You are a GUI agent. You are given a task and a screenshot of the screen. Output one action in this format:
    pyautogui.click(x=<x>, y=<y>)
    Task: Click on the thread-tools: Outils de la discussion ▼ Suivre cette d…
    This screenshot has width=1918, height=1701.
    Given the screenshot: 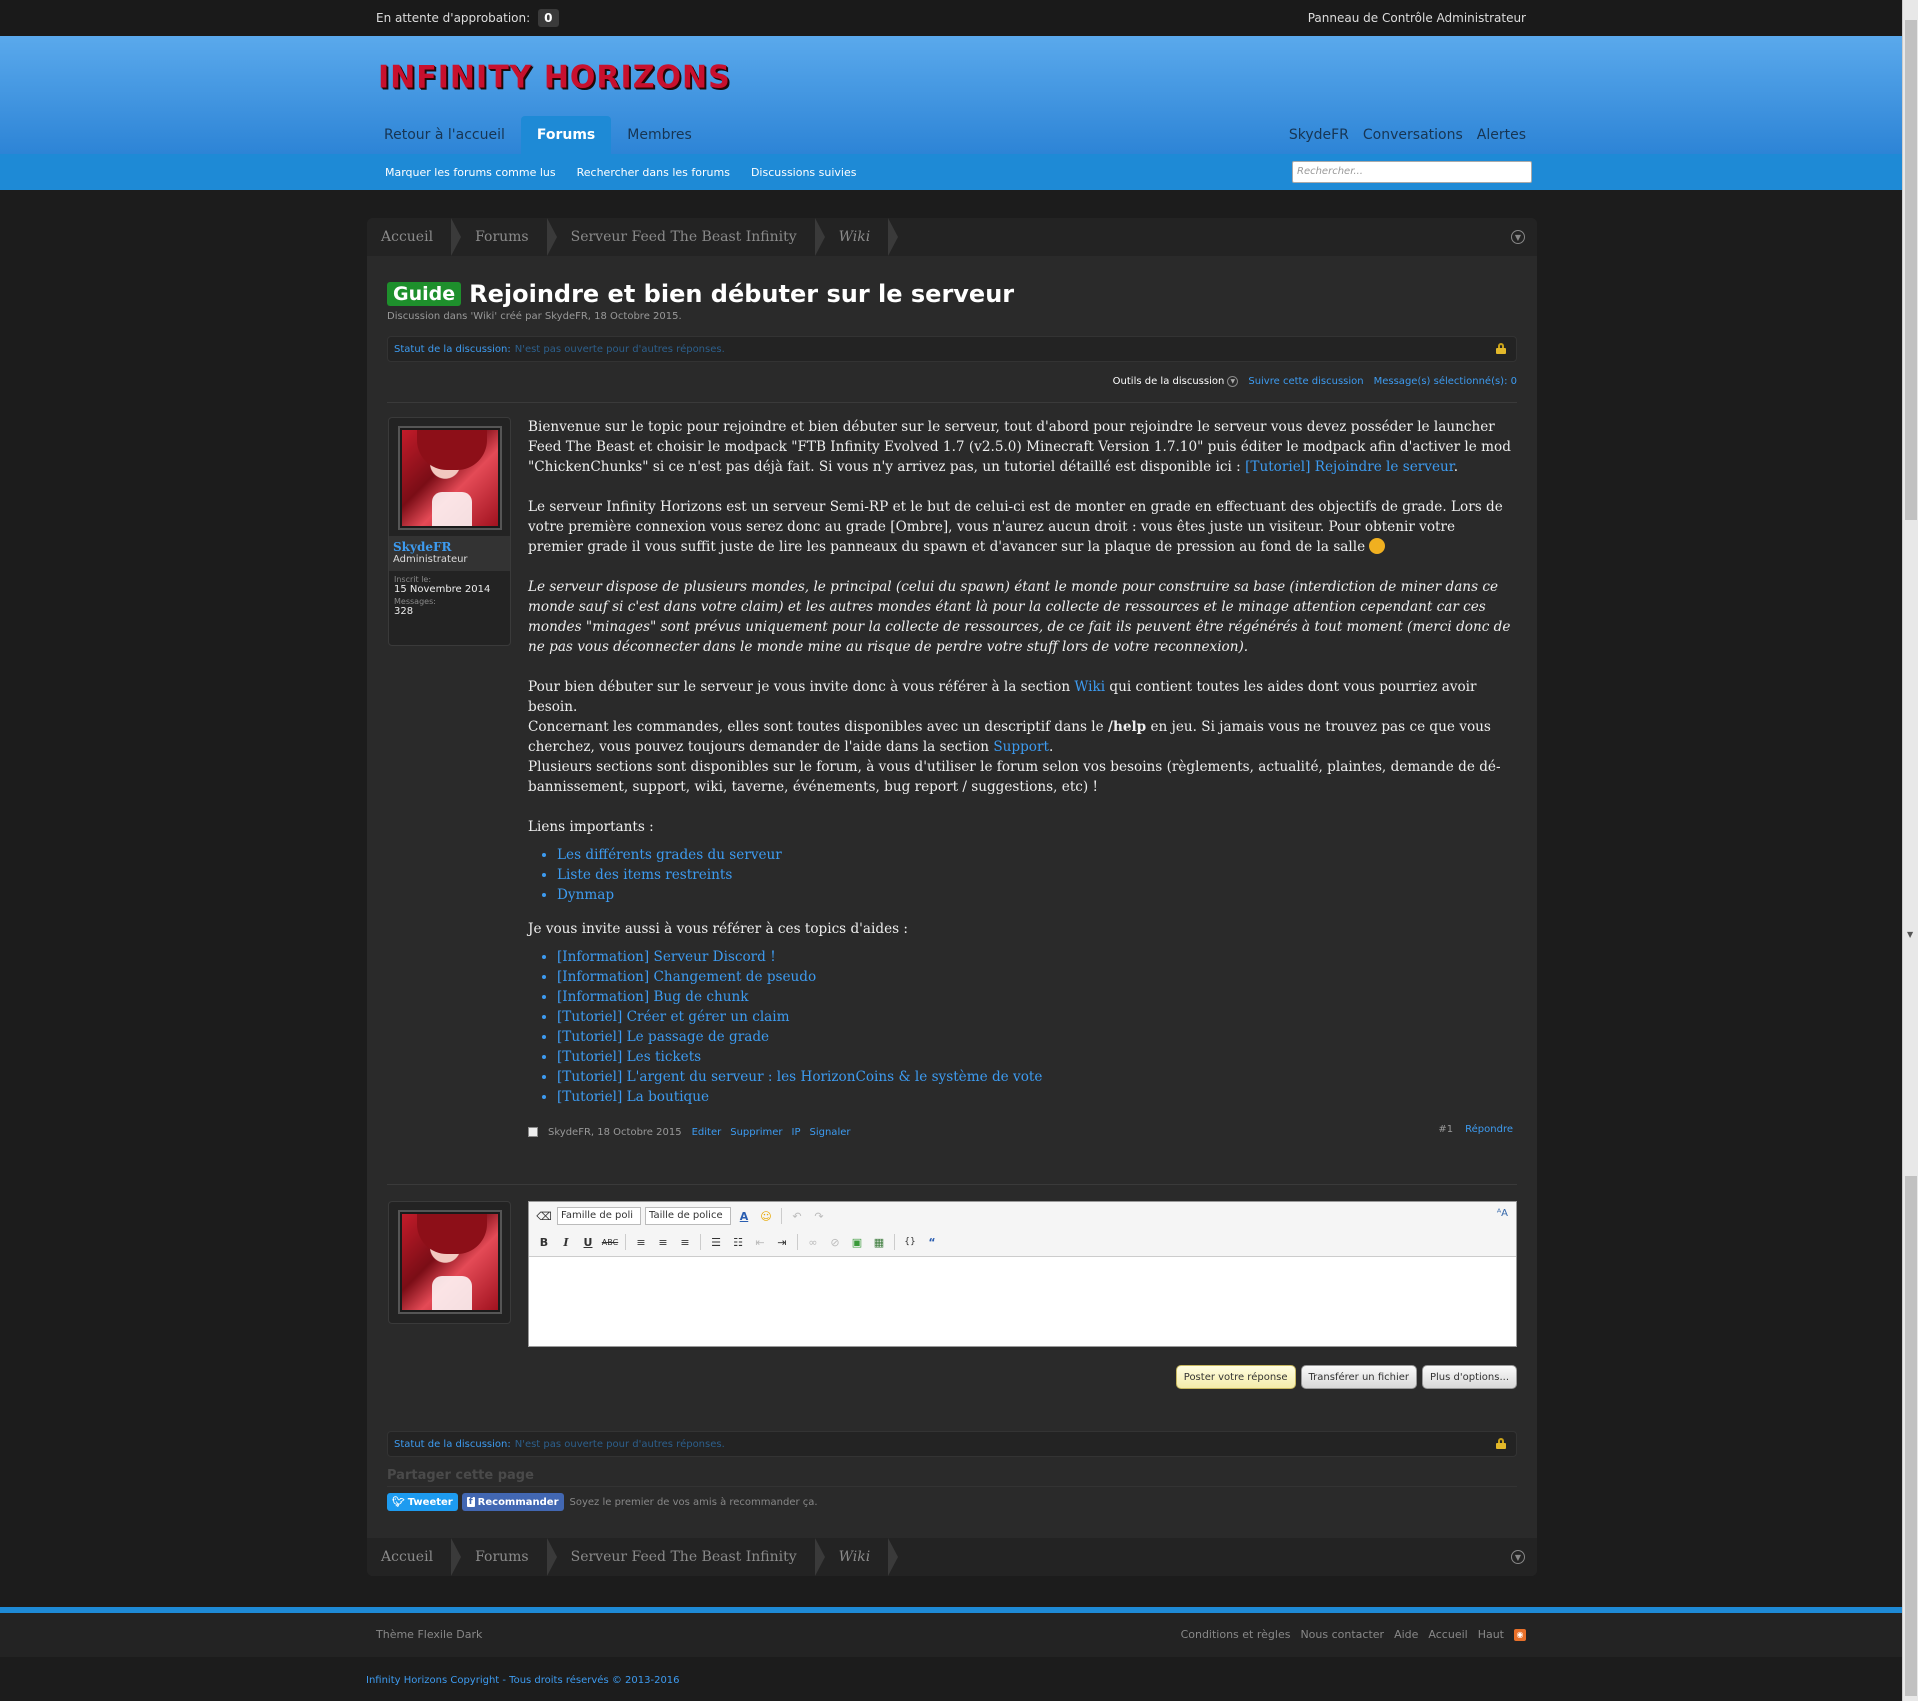 What is the action you would take?
    pyautogui.click(x=1315, y=381)
    